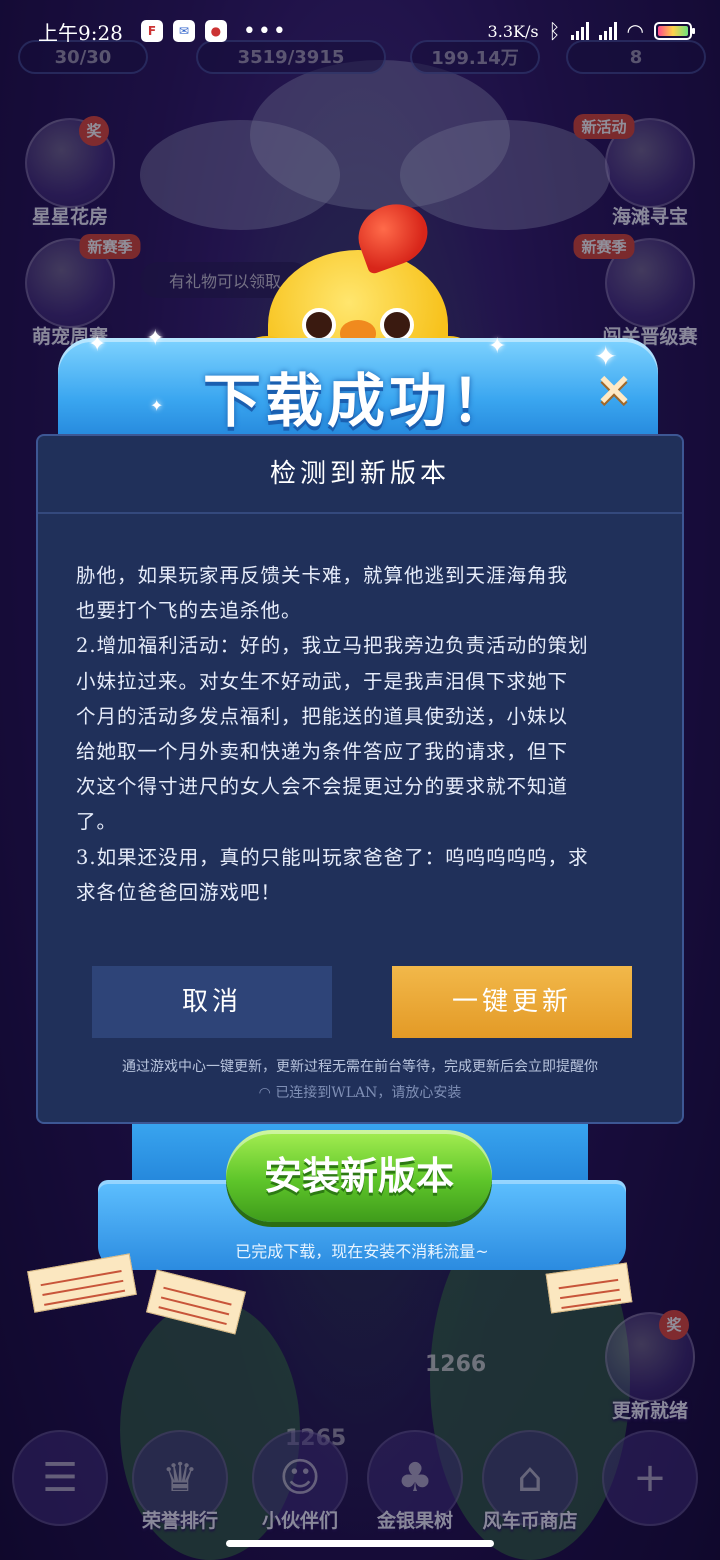 The image size is (720, 1560). I want to click on content-line: 个月的活动多发点福利，把能送的道具使劲送，小妹以, so click(322, 716).